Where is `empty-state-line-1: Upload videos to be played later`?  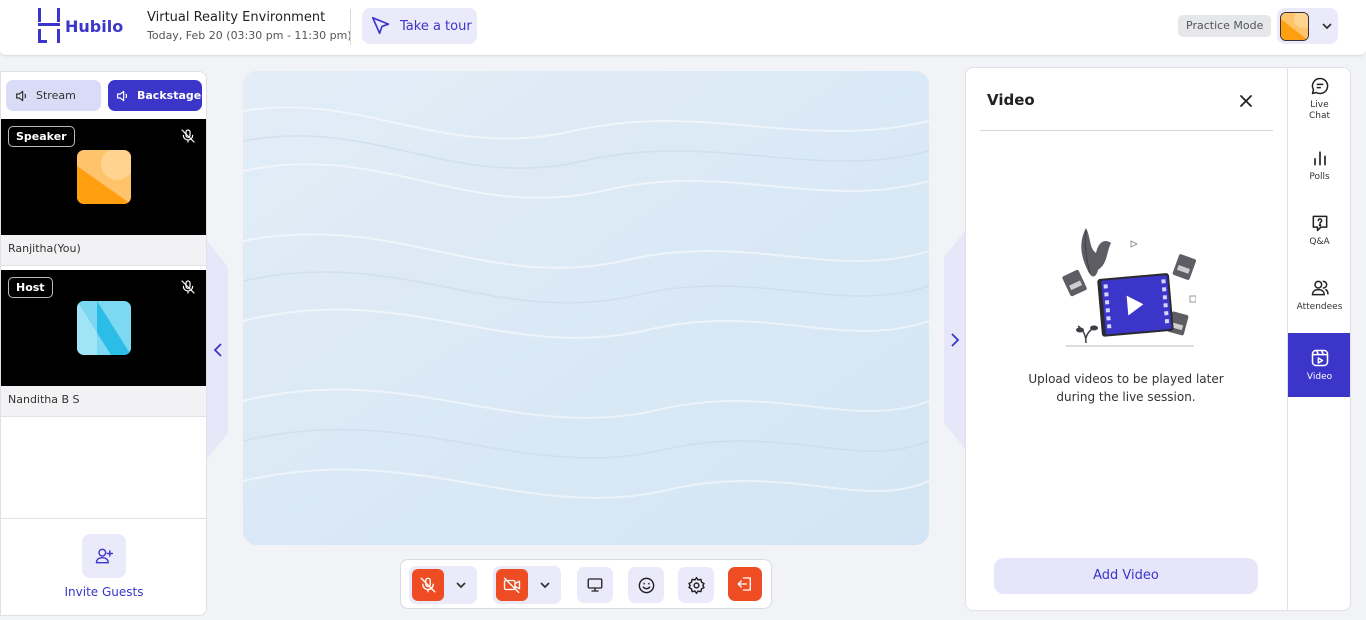
empty-state-line-1: Upload videos to be played later is located at coordinates (1126, 379).